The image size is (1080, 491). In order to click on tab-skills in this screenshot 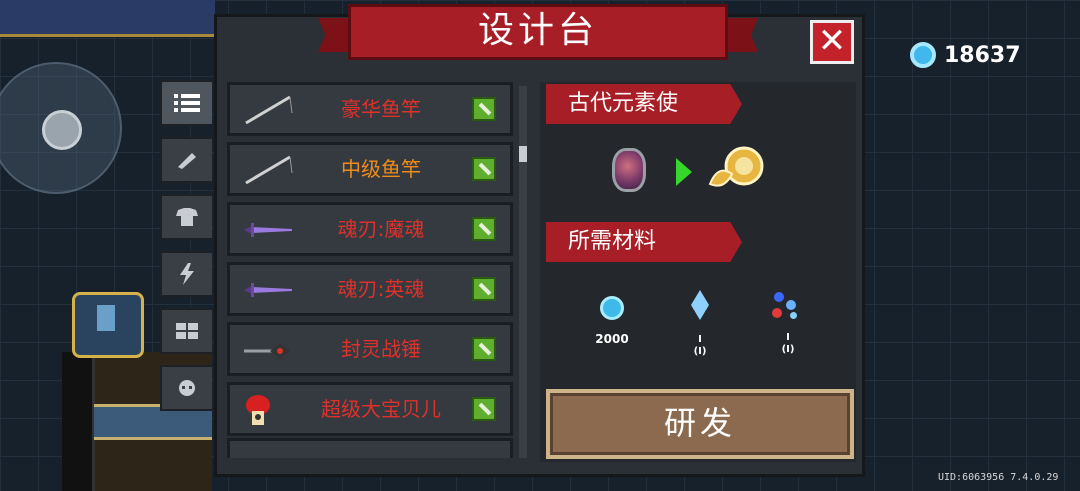, I will do `click(186, 274)`.